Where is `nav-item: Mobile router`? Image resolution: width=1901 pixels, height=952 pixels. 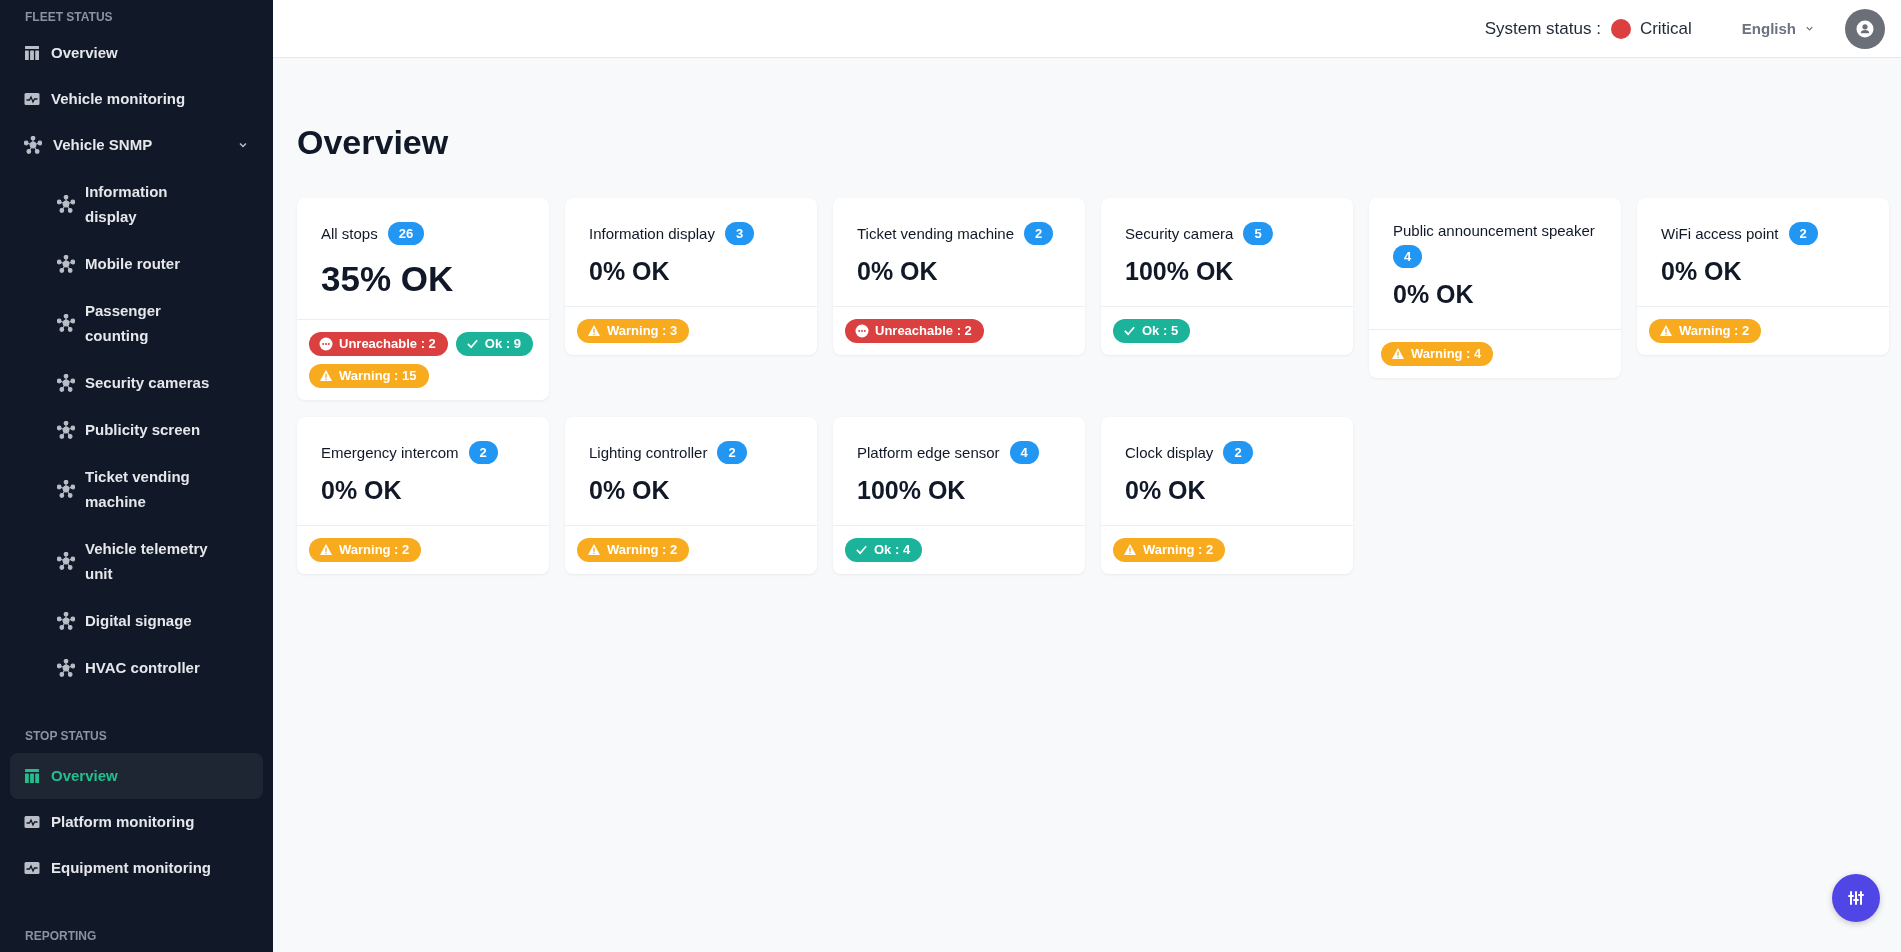
nav-item: Mobile router is located at coordinates (136, 263).